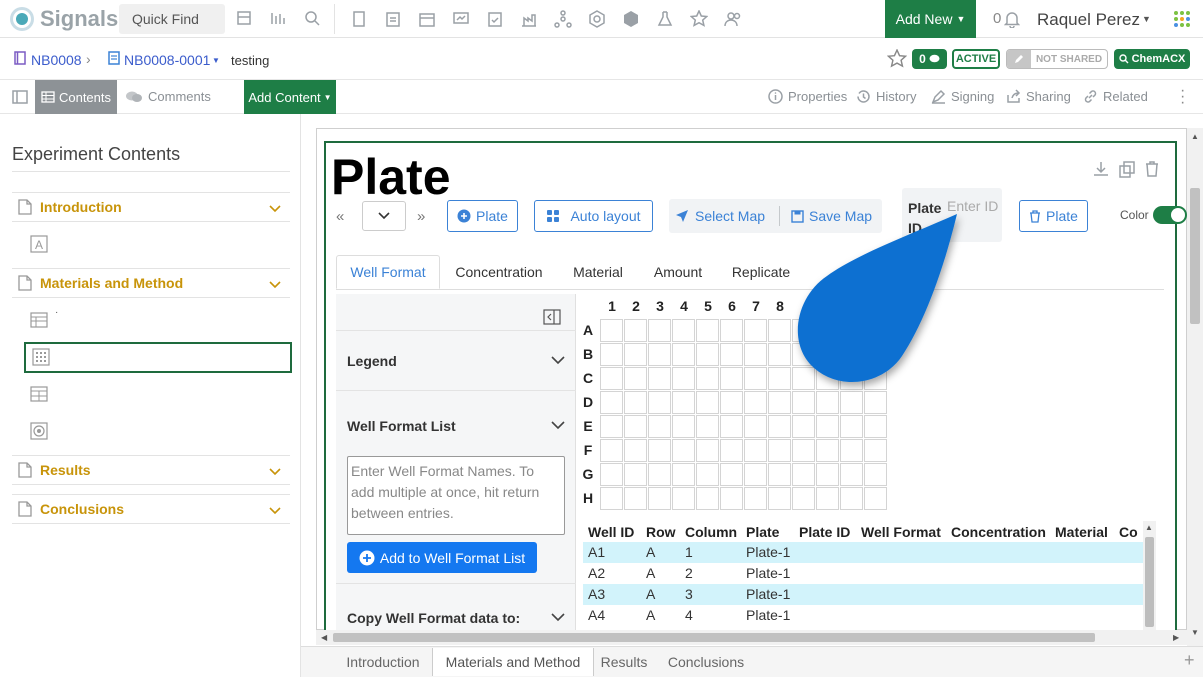 This screenshot has width=1203, height=677. I want to click on target-item-icon, so click(39, 431).